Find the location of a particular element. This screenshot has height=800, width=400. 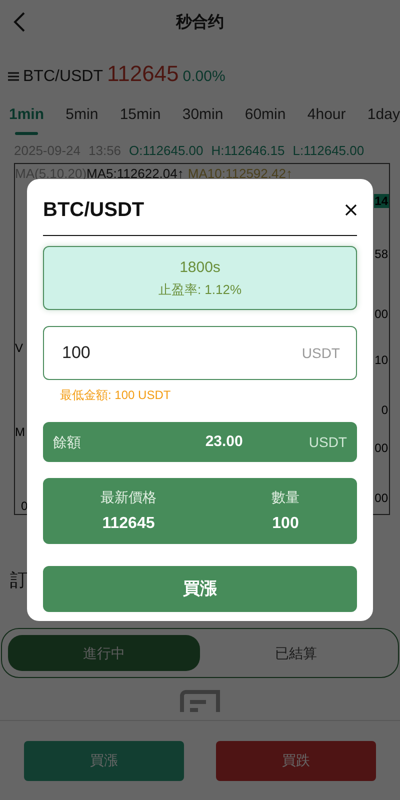

balance-label: 餘額 is located at coordinates (67, 442).